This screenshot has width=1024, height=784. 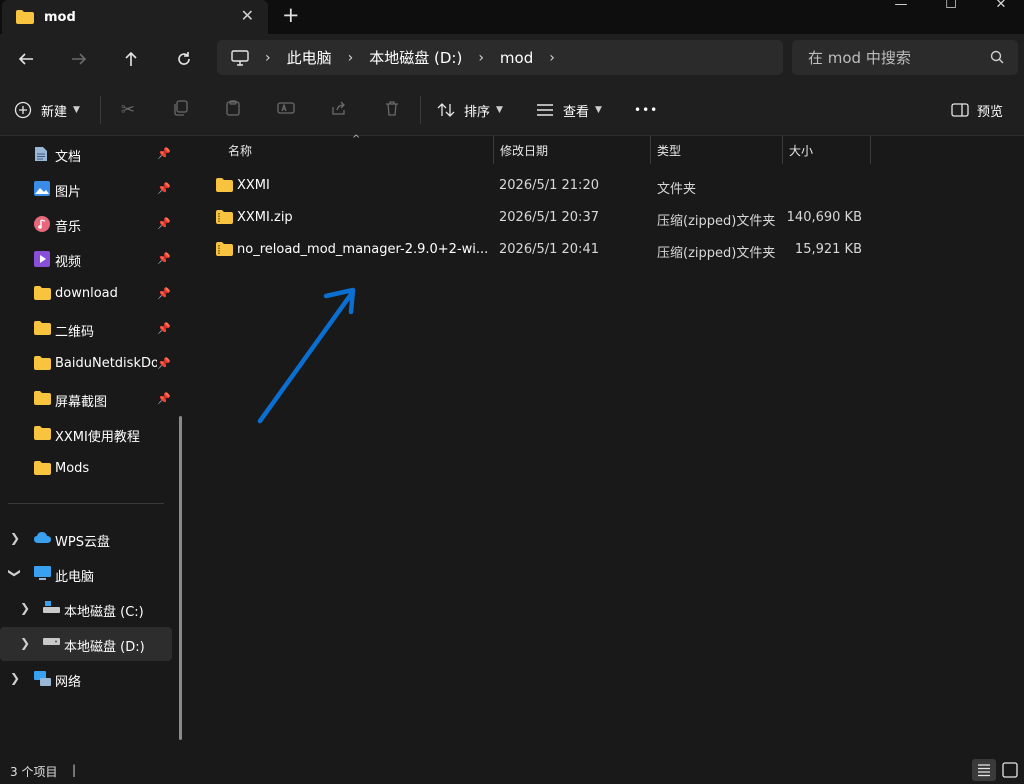 I want to click on sidebar-item-label: WPS云盘, so click(x=82, y=542).